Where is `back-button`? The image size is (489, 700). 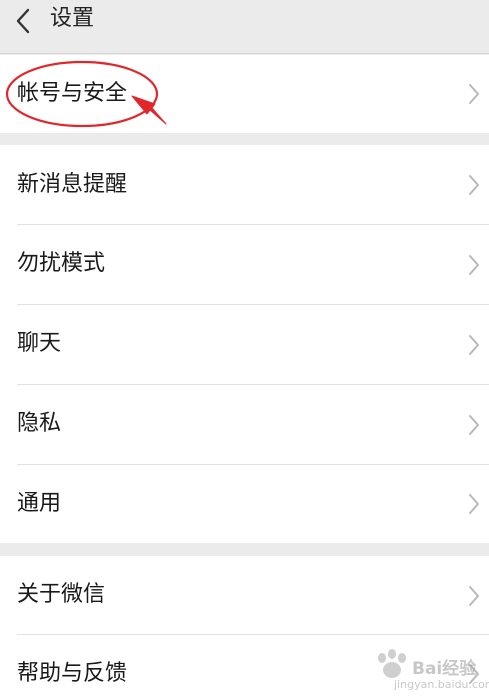
back-button is located at coordinates (23, 21).